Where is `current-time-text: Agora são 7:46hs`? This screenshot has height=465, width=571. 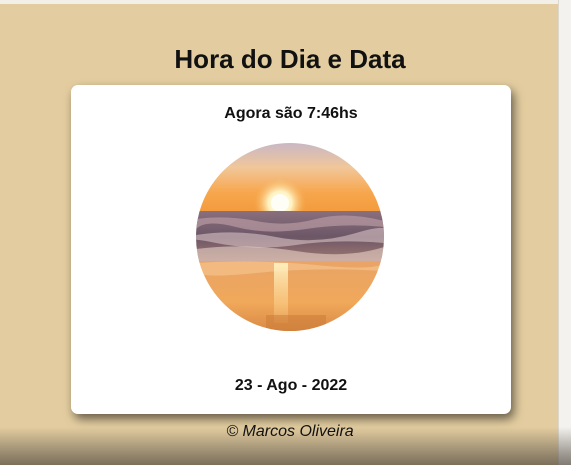
current-time-text: Agora são 7:46hs is located at coordinates (291, 113).